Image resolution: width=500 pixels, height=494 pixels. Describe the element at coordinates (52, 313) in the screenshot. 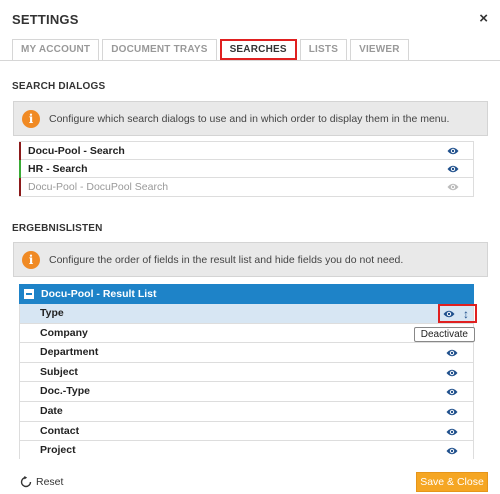

I see `result-field-label: Type` at that location.